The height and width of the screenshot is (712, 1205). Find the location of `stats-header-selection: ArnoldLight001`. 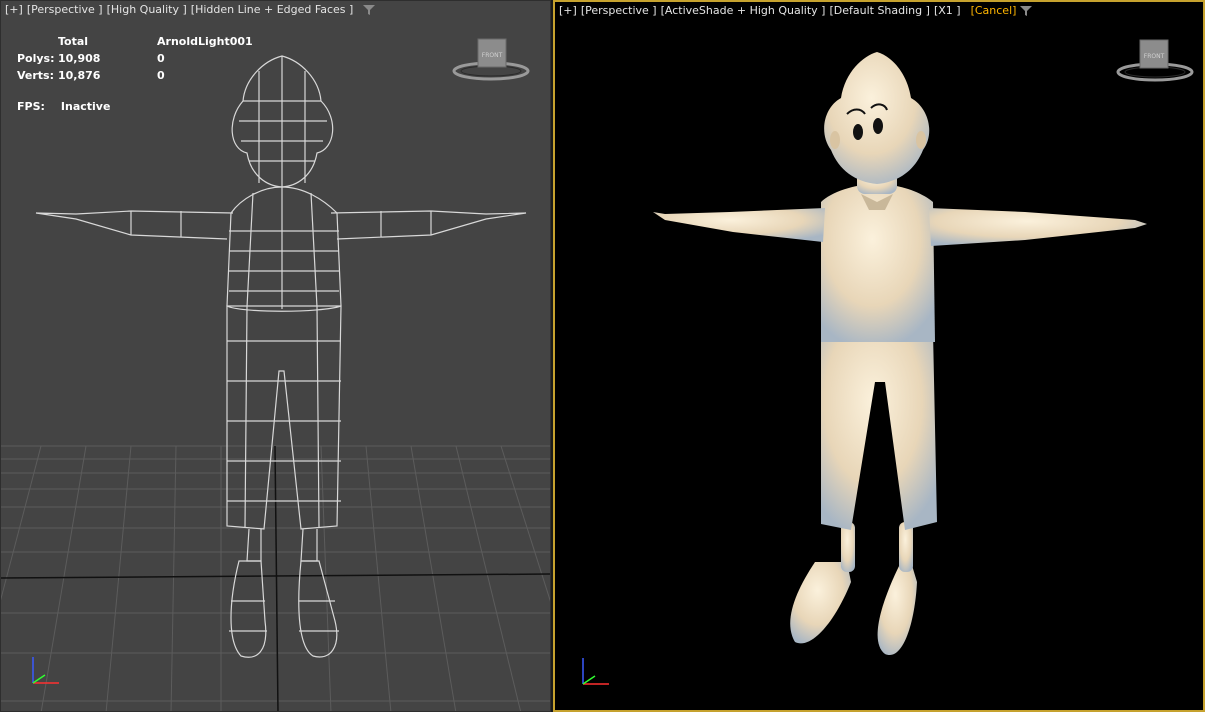

stats-header-selection: ArnoldLight001 is located at coordinates (205, 41).